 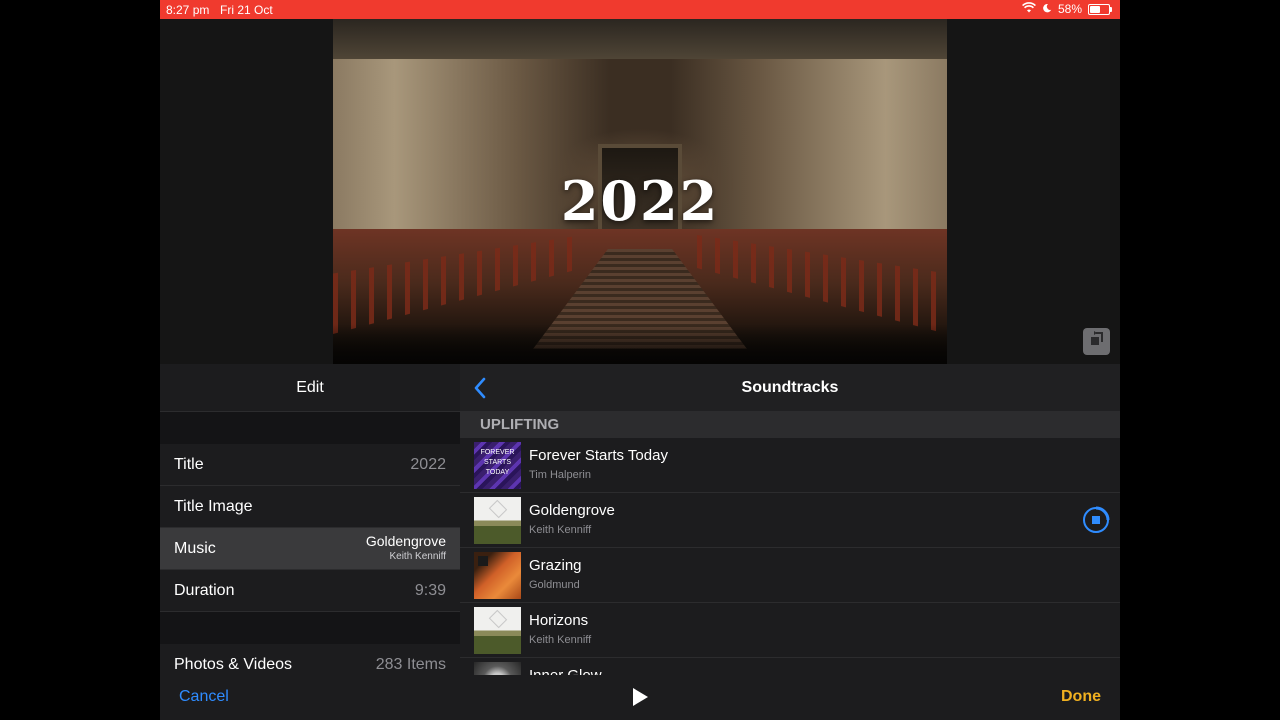 I want to click on track-name: Forever Starts Today, so click(x=598, y=455).